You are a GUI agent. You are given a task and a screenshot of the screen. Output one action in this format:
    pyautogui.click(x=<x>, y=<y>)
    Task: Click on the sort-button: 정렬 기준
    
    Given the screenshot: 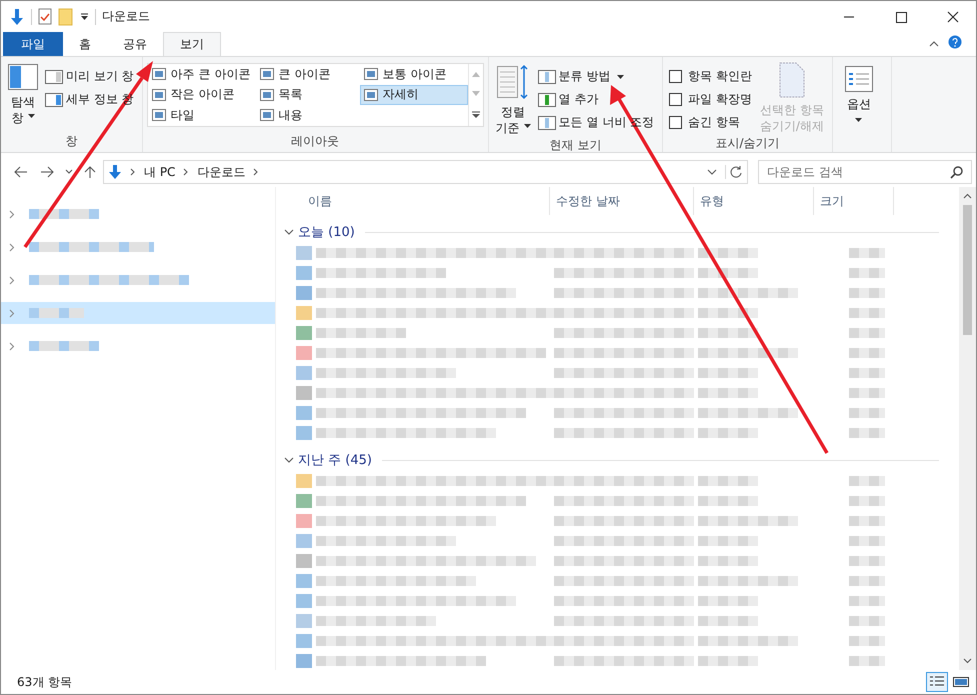 What is the action you would take?
    pyautogui.click(x=513, y=98)
    